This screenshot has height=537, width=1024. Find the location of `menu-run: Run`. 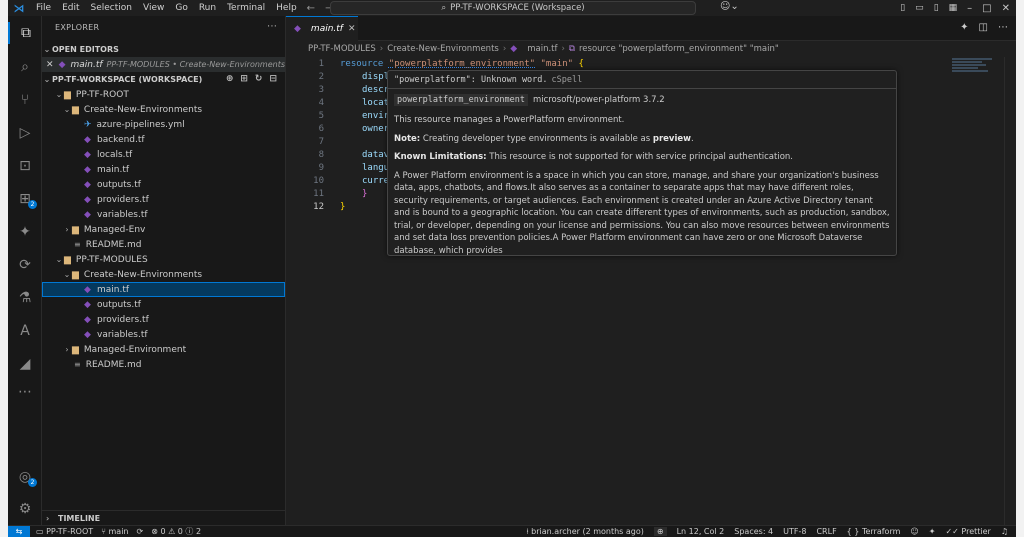

menu-run: Run is located at coordinates (207, 8).